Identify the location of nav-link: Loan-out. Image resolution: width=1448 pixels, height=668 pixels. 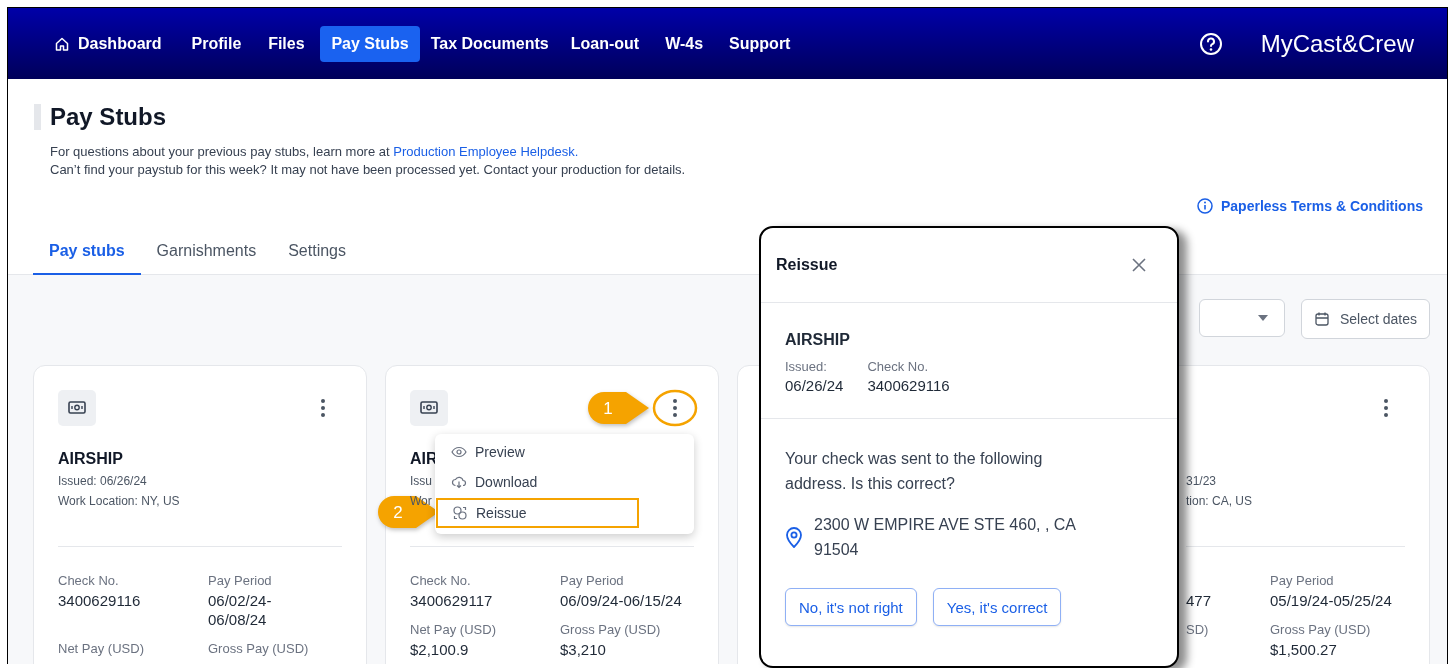
(605, 43).